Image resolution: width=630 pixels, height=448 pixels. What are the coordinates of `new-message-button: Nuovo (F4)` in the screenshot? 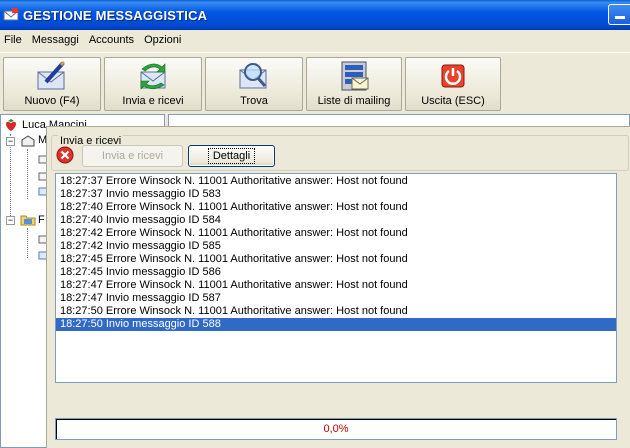 It's located at (52, 84).